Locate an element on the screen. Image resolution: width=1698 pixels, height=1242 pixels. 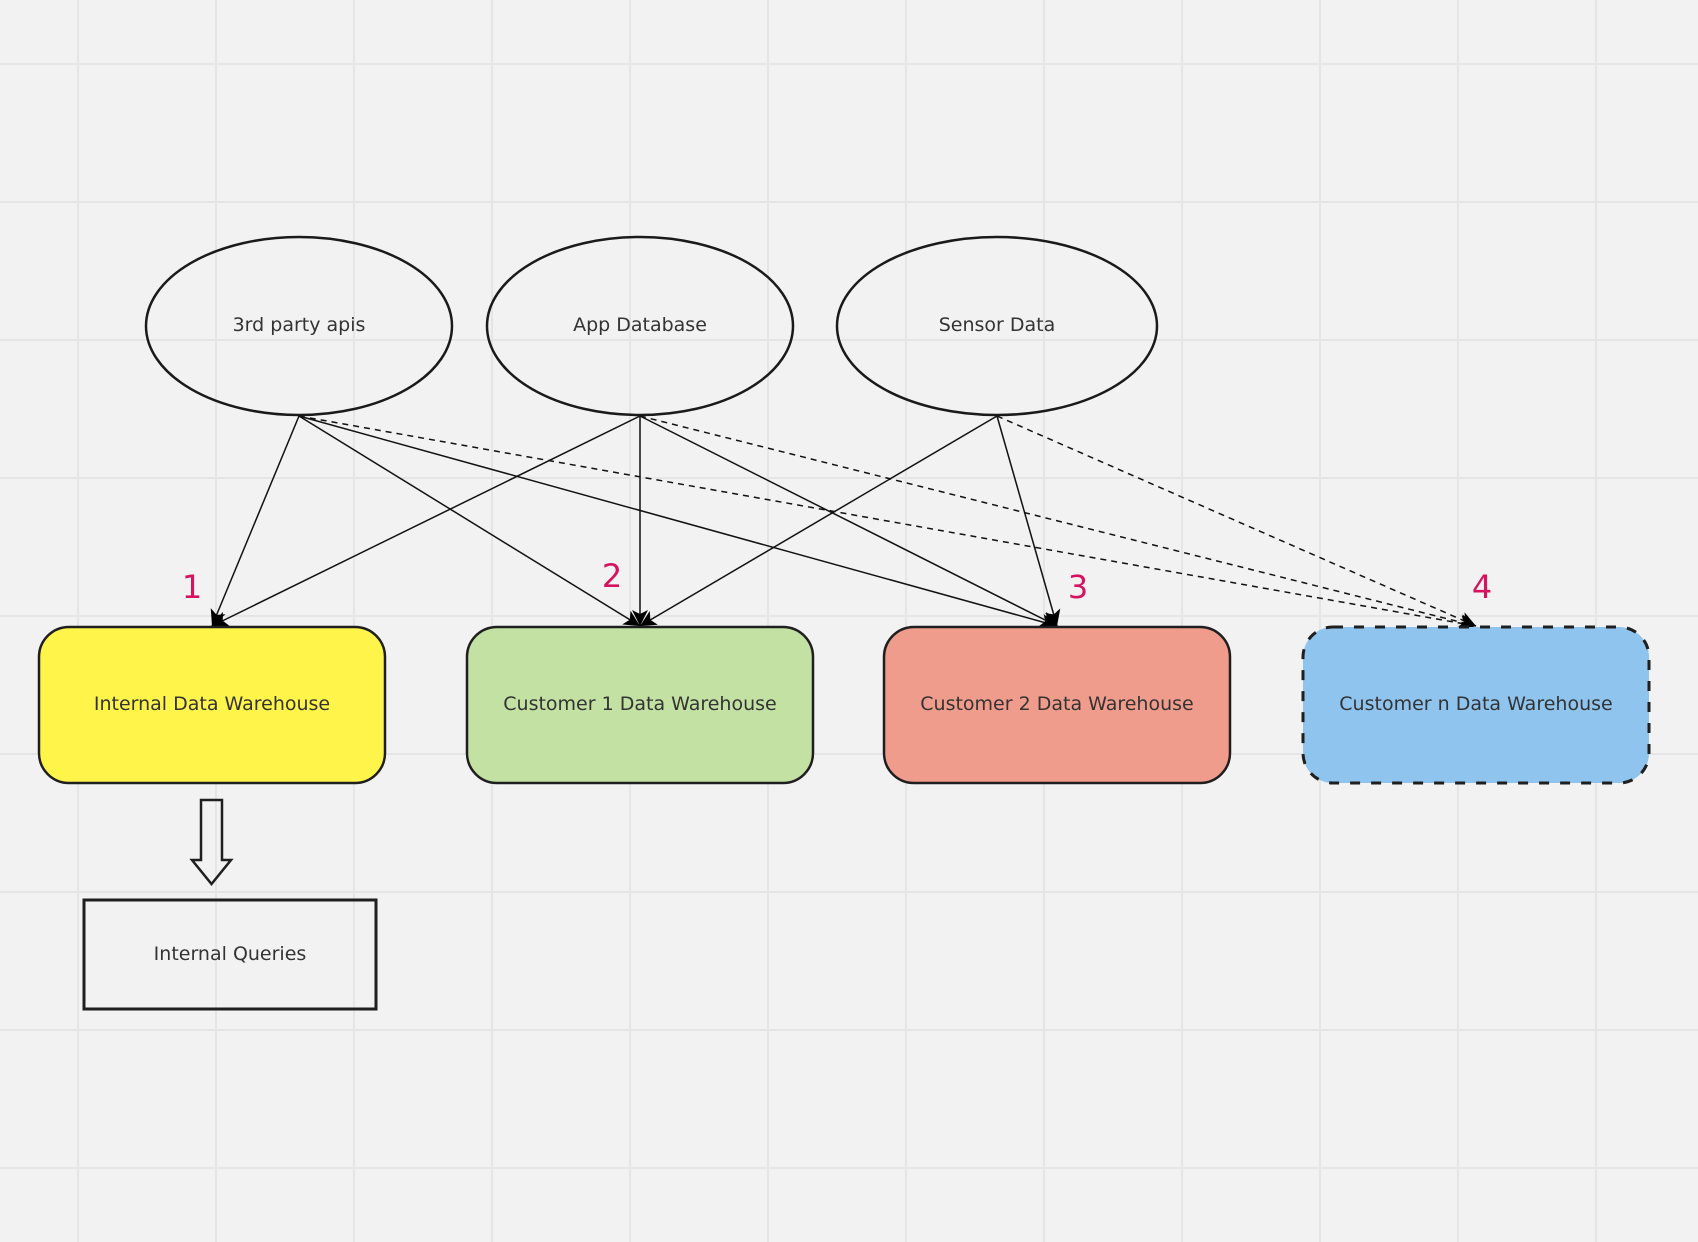
block-arrow-down-icon is located at coordinates (211, 842).